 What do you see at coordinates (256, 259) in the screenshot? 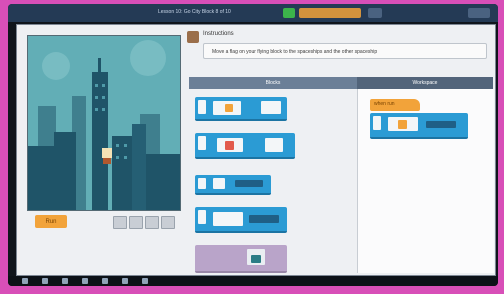
I see `city-icon` at bounding box center [256, 259].